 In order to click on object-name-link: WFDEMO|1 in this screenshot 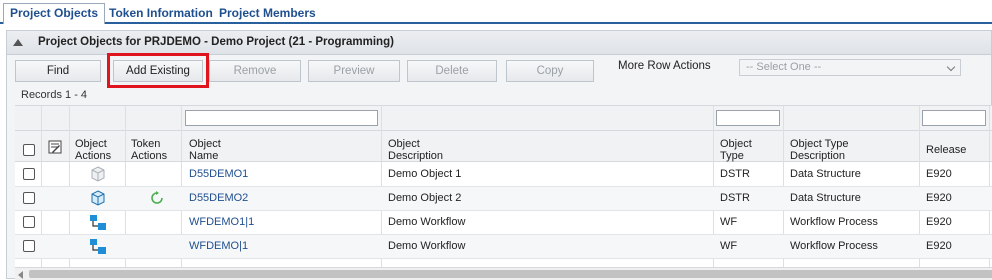, I will do `click(218, 246)`.